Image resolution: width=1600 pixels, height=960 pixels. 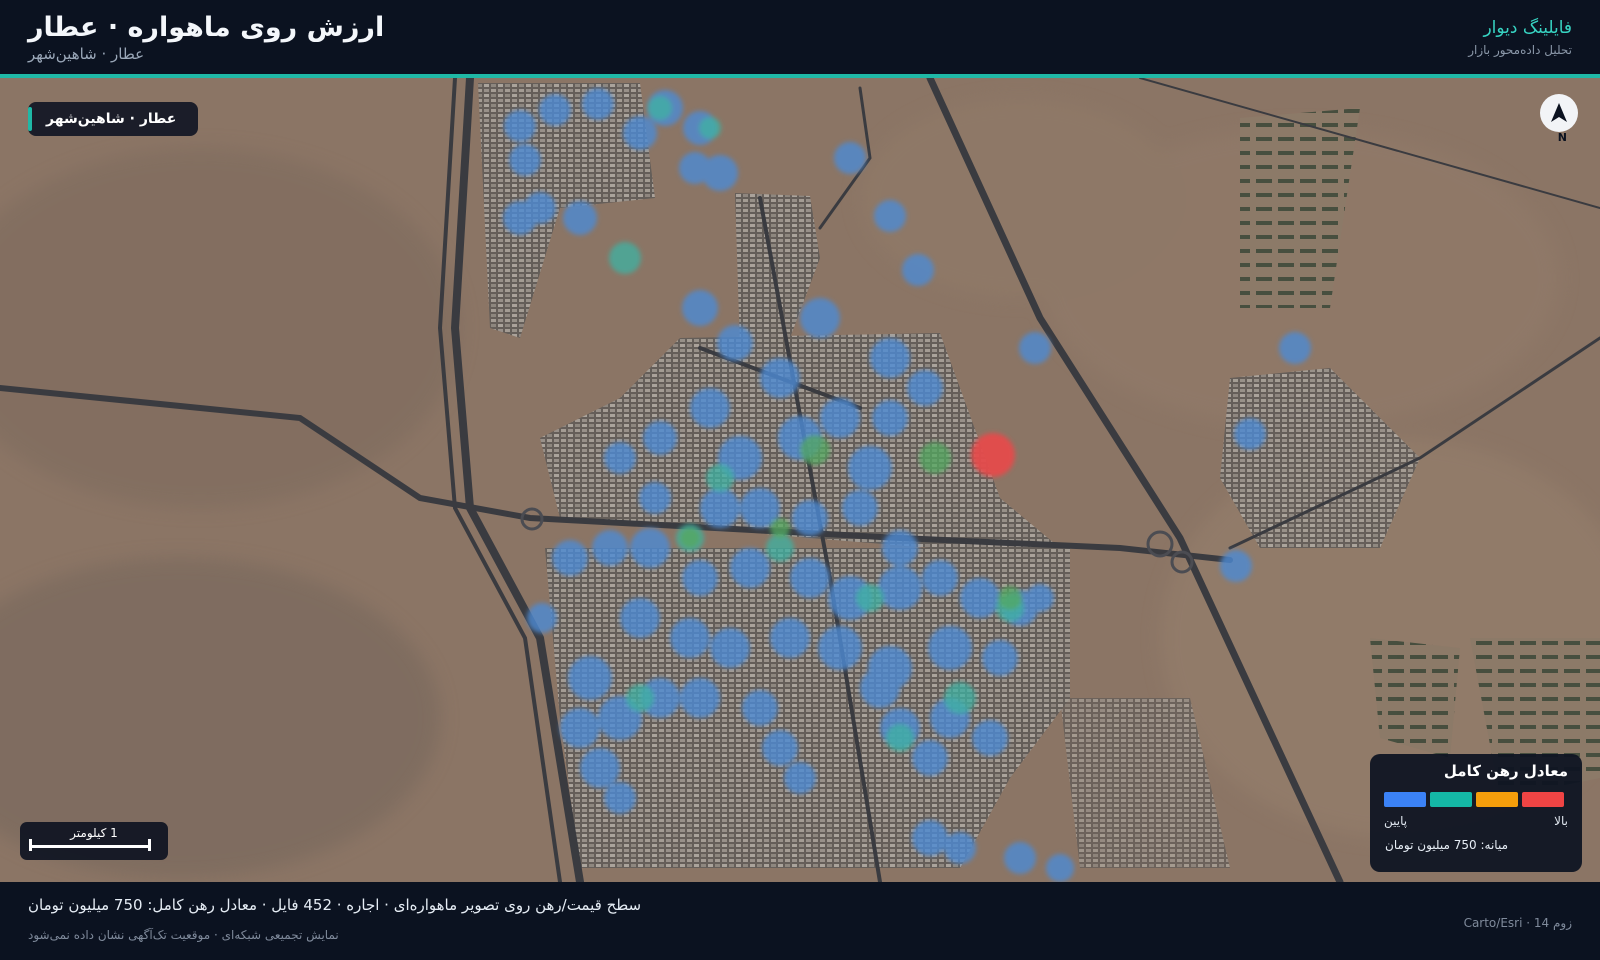 What do you see at coordinates (94, 841) in the screenshot?
I see `scale-bar: 1 کیلومتر` at bounding box center [94, 841].